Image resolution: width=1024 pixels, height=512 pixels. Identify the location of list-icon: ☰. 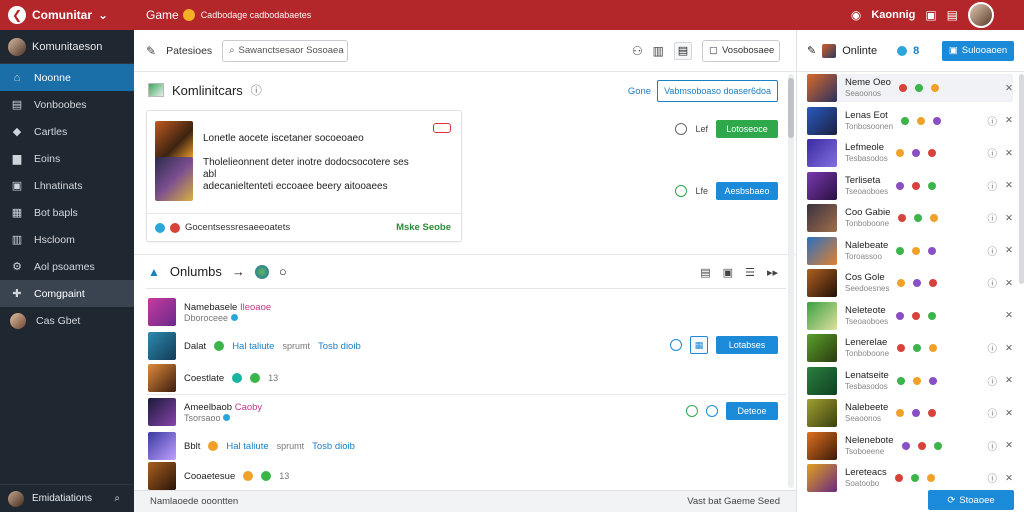
(750, 272).